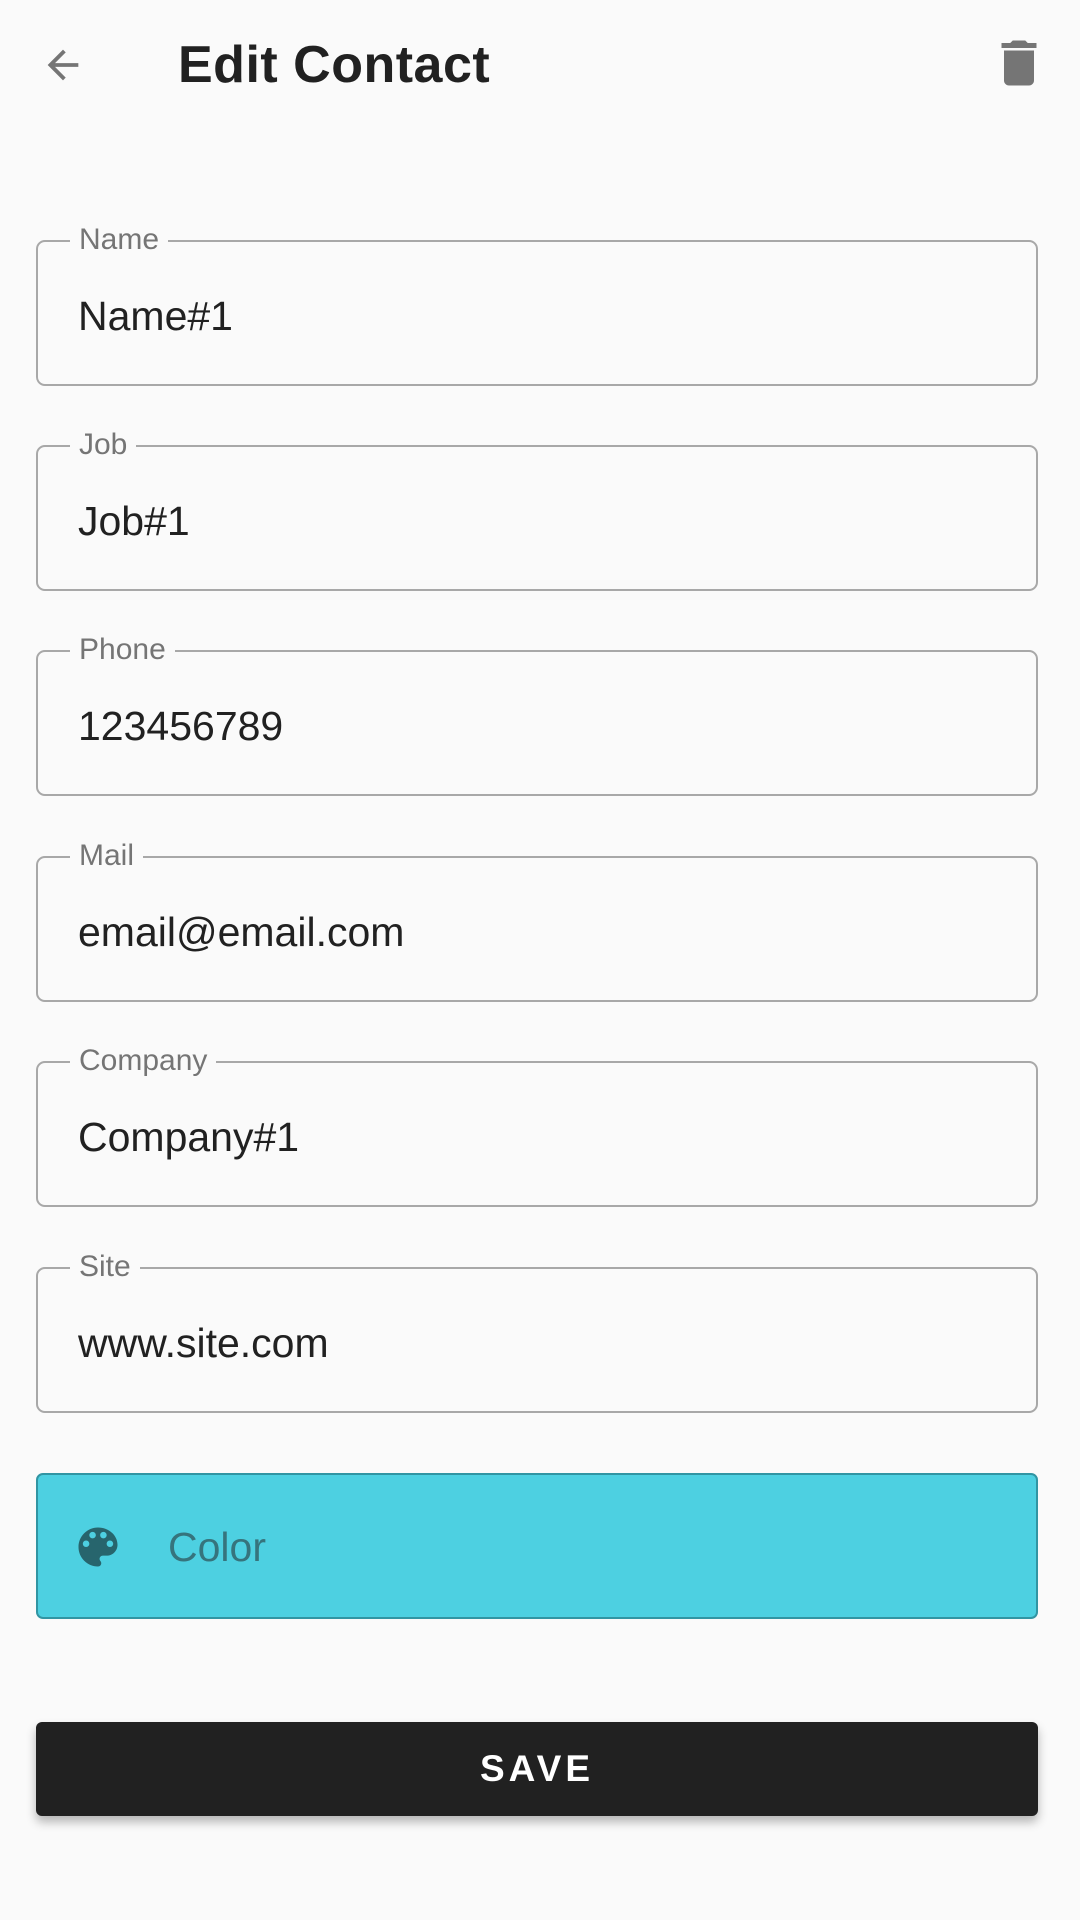  I want to click on trash-icon, so click(1019, 63).